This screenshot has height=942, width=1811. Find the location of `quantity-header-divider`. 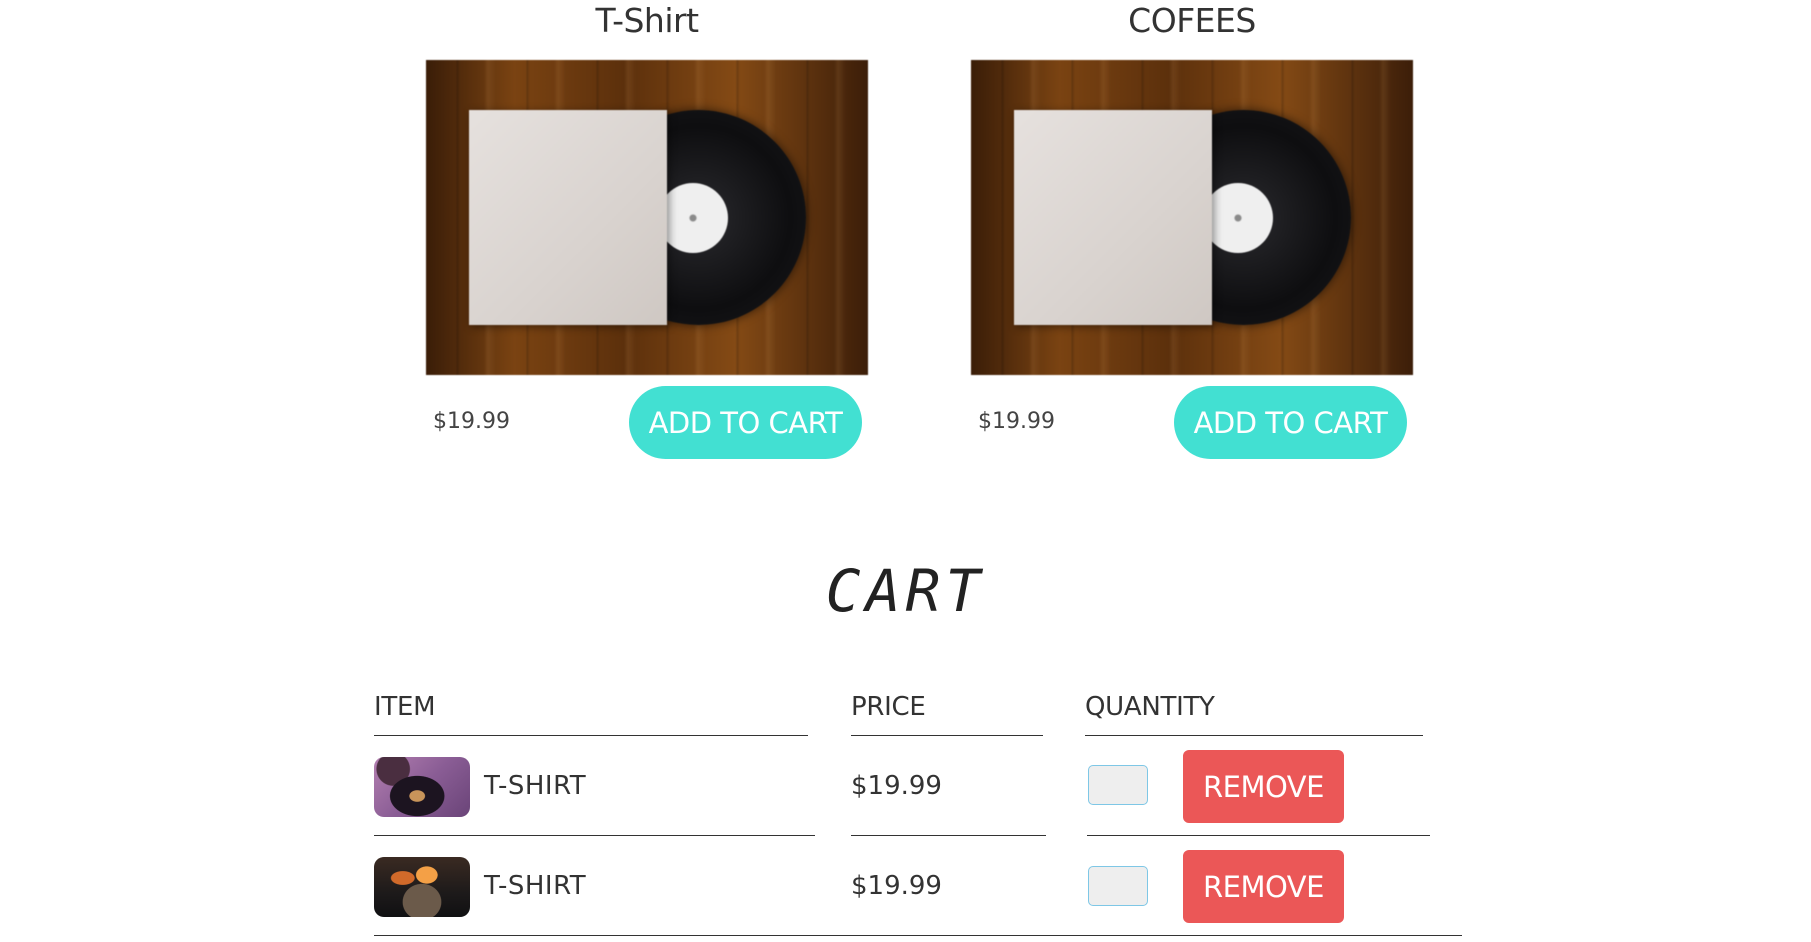

quantity-header-divider is located at coordinates (1254, 735).